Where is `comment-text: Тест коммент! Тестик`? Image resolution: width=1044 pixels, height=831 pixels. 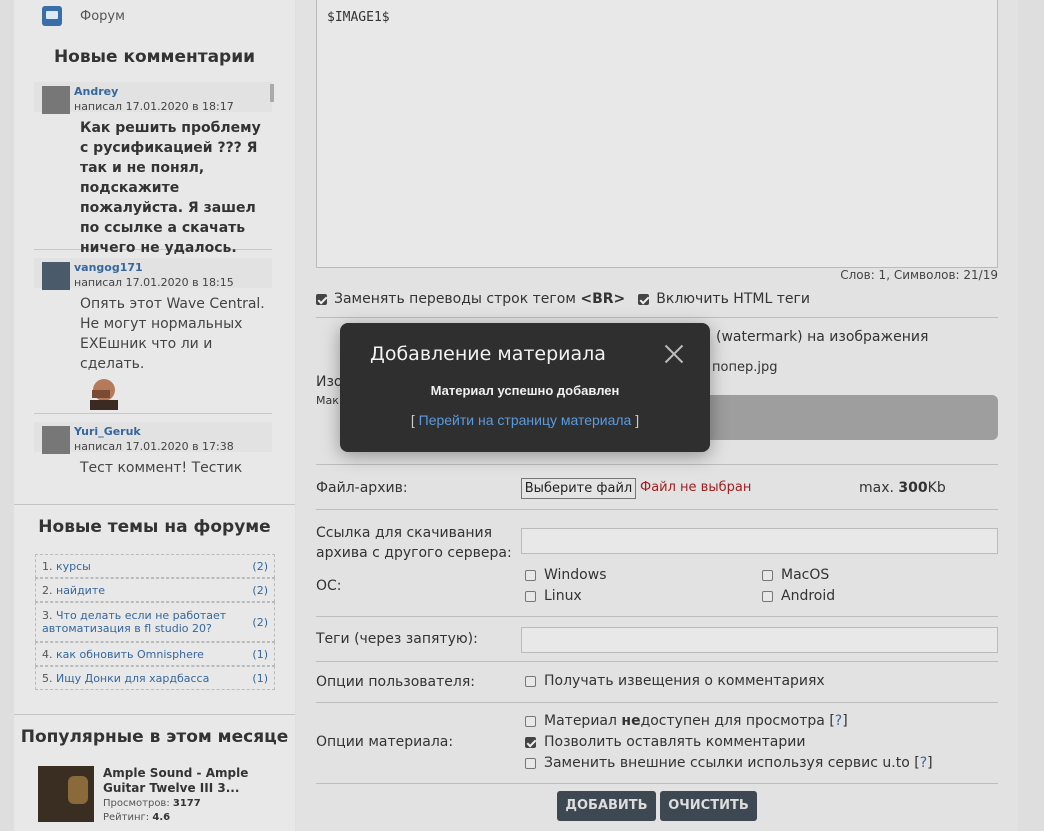
comment-text: Тест коммент! Тестик is located at coordinates (161, 468).